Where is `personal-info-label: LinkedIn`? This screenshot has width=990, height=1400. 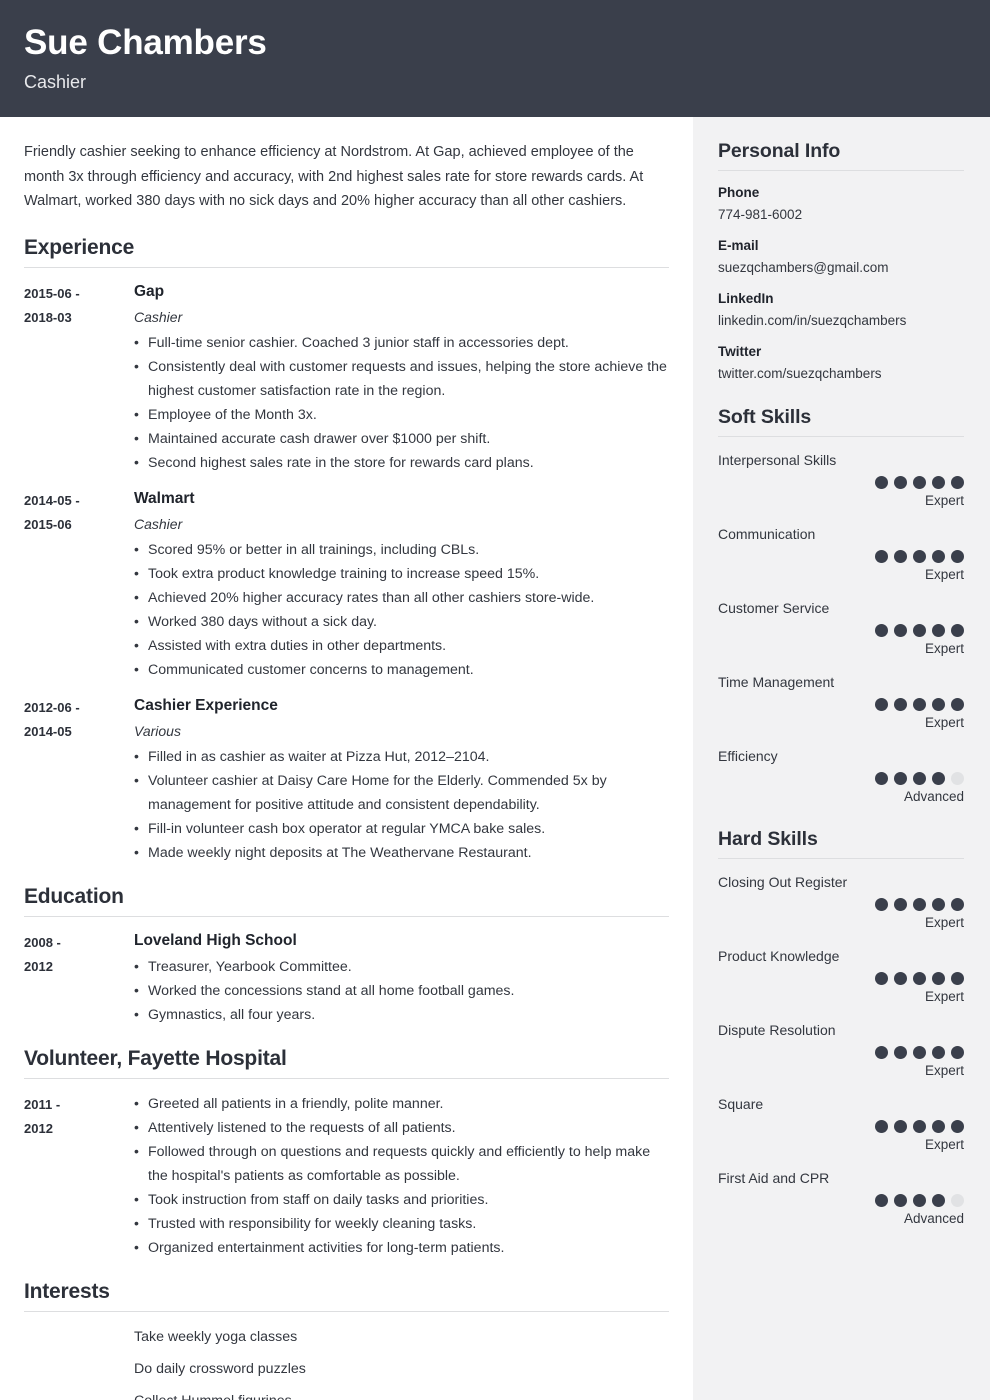 personal-info-label: LinkedIn is located at coordinates (746, 298).